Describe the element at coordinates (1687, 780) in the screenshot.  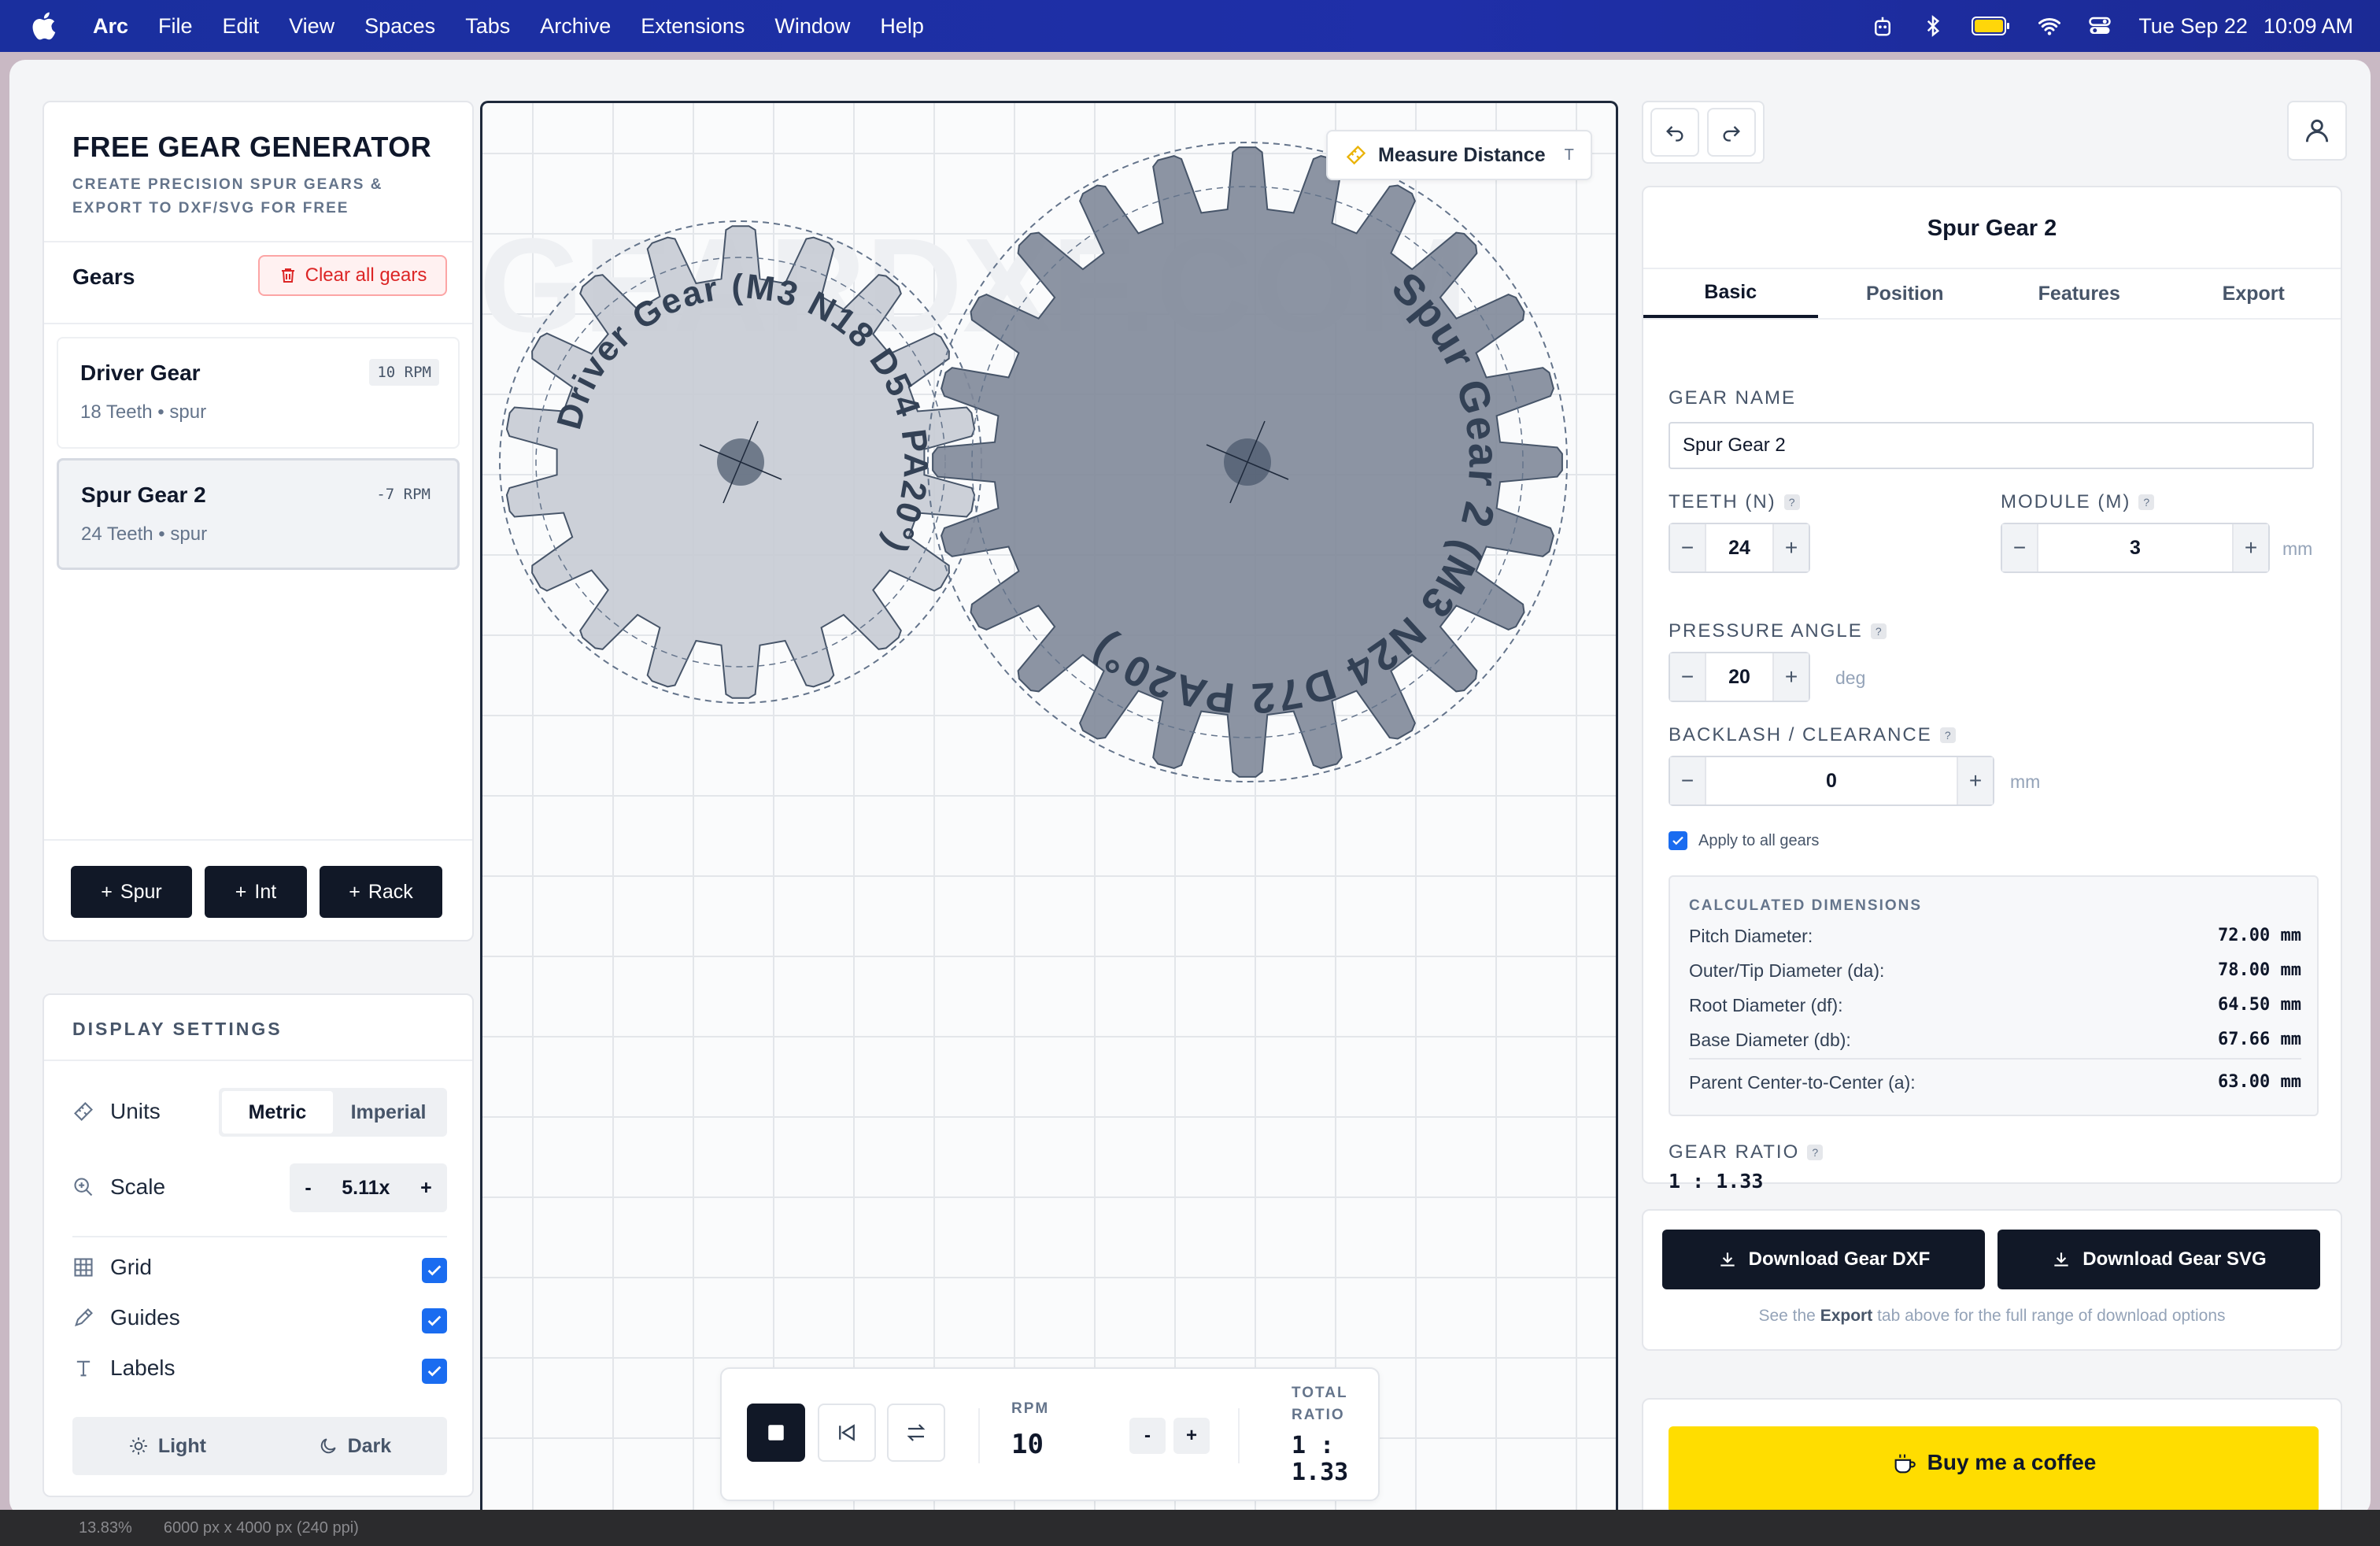
I see `backlash-decrease-button: −` at that location.